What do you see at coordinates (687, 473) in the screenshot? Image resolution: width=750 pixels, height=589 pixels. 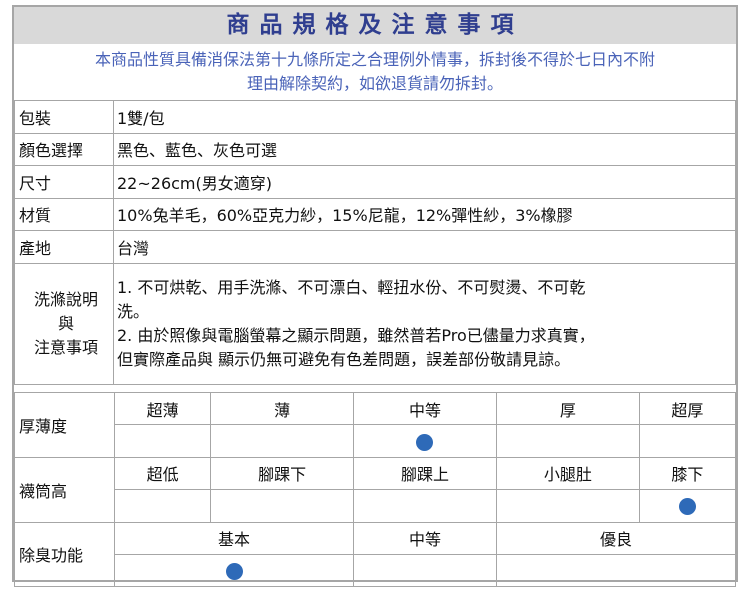 I see `sock-height-option: 膝下` at bounding box center [687, 473].